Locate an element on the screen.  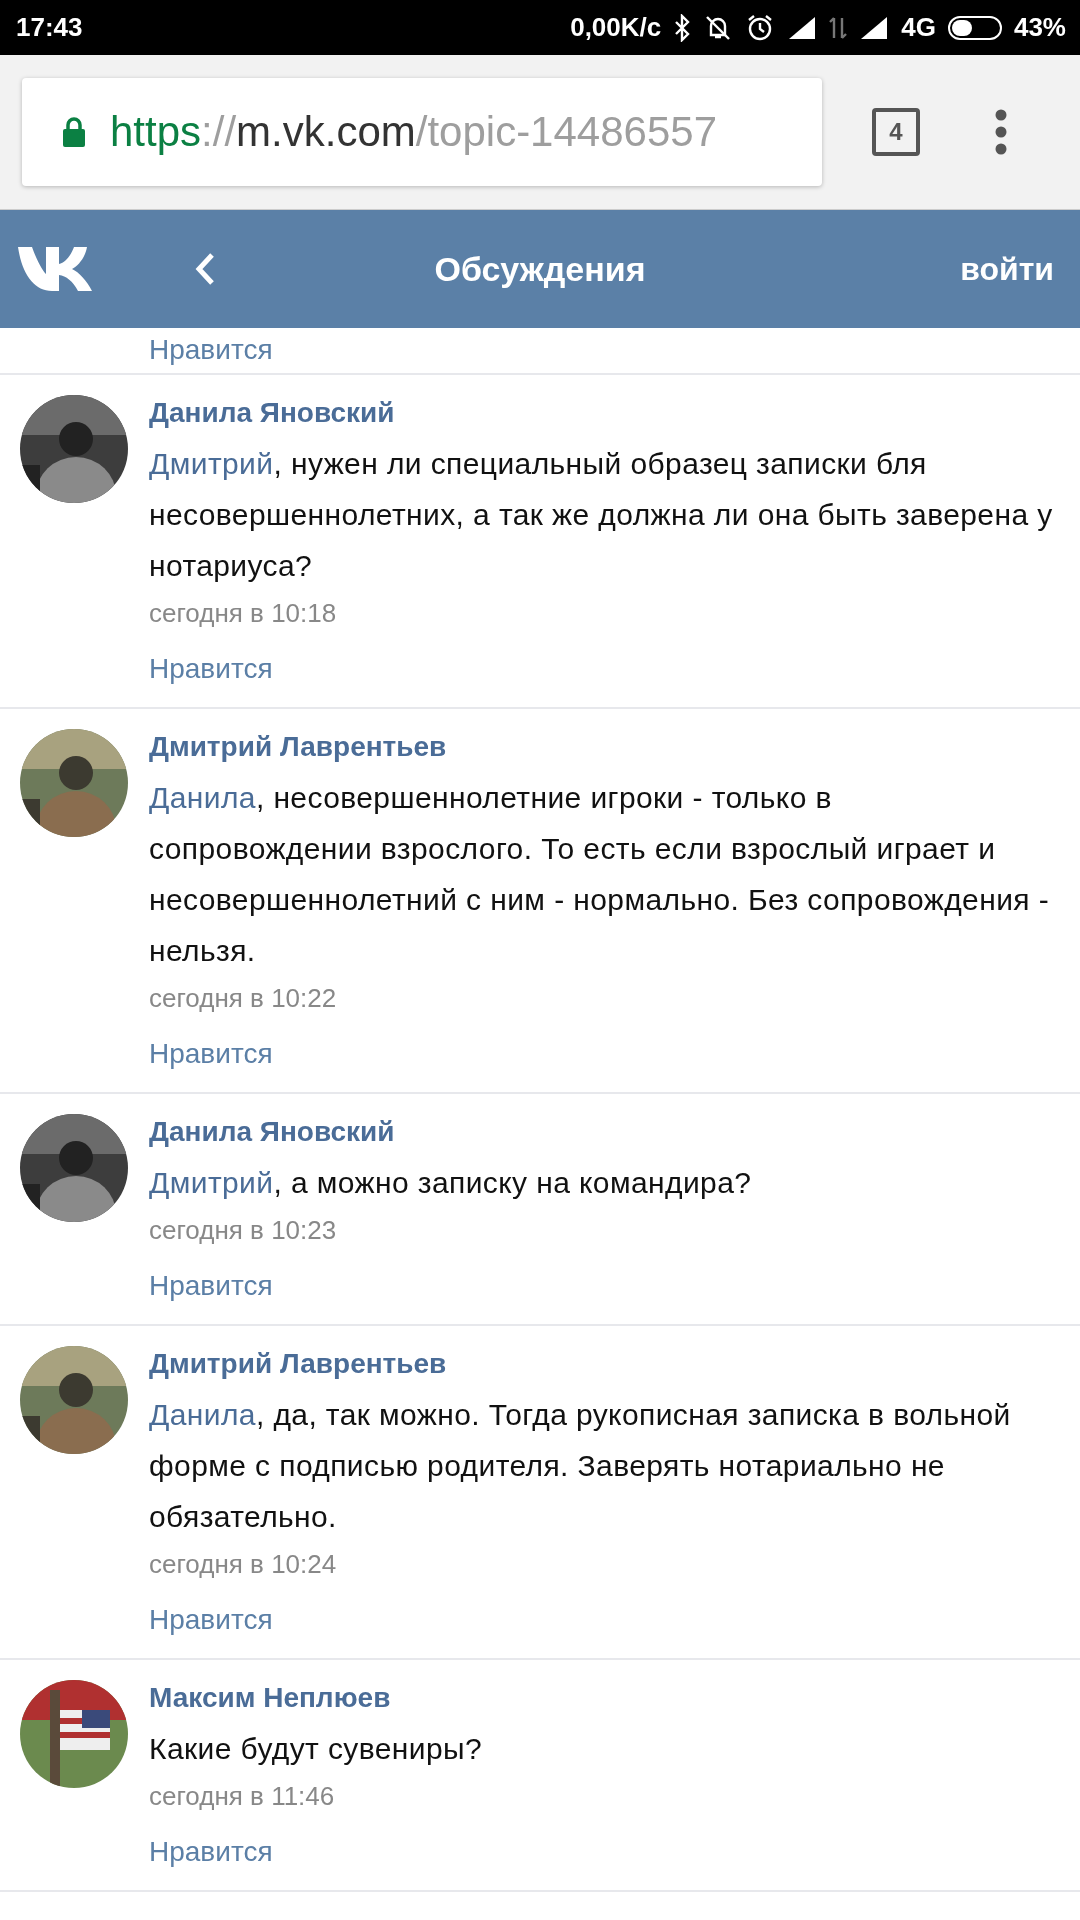
battery-icon is located at coordinates (974, 27).